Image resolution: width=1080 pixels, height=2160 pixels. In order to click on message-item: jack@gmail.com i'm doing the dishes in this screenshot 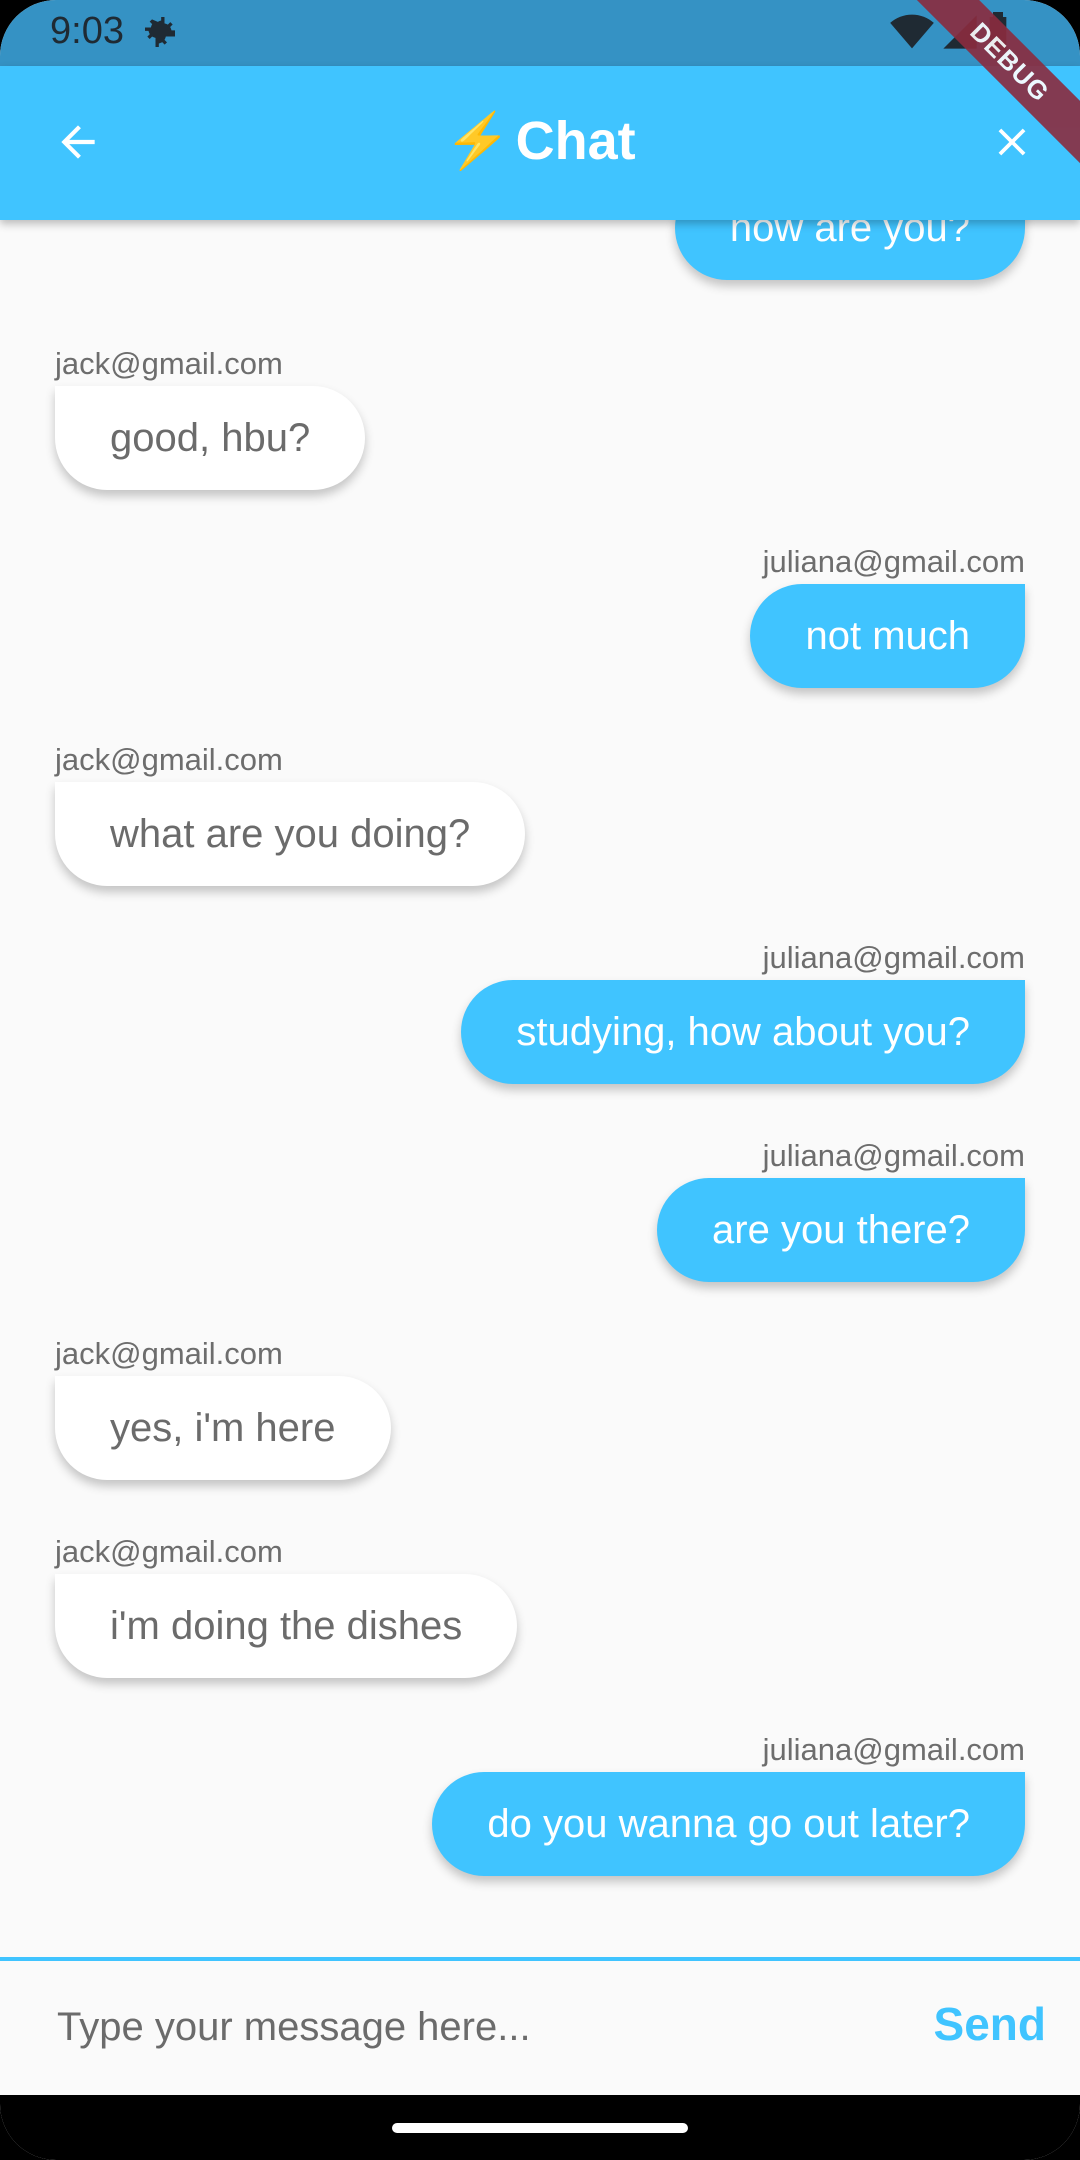, I will do `click(286, 1606)`.